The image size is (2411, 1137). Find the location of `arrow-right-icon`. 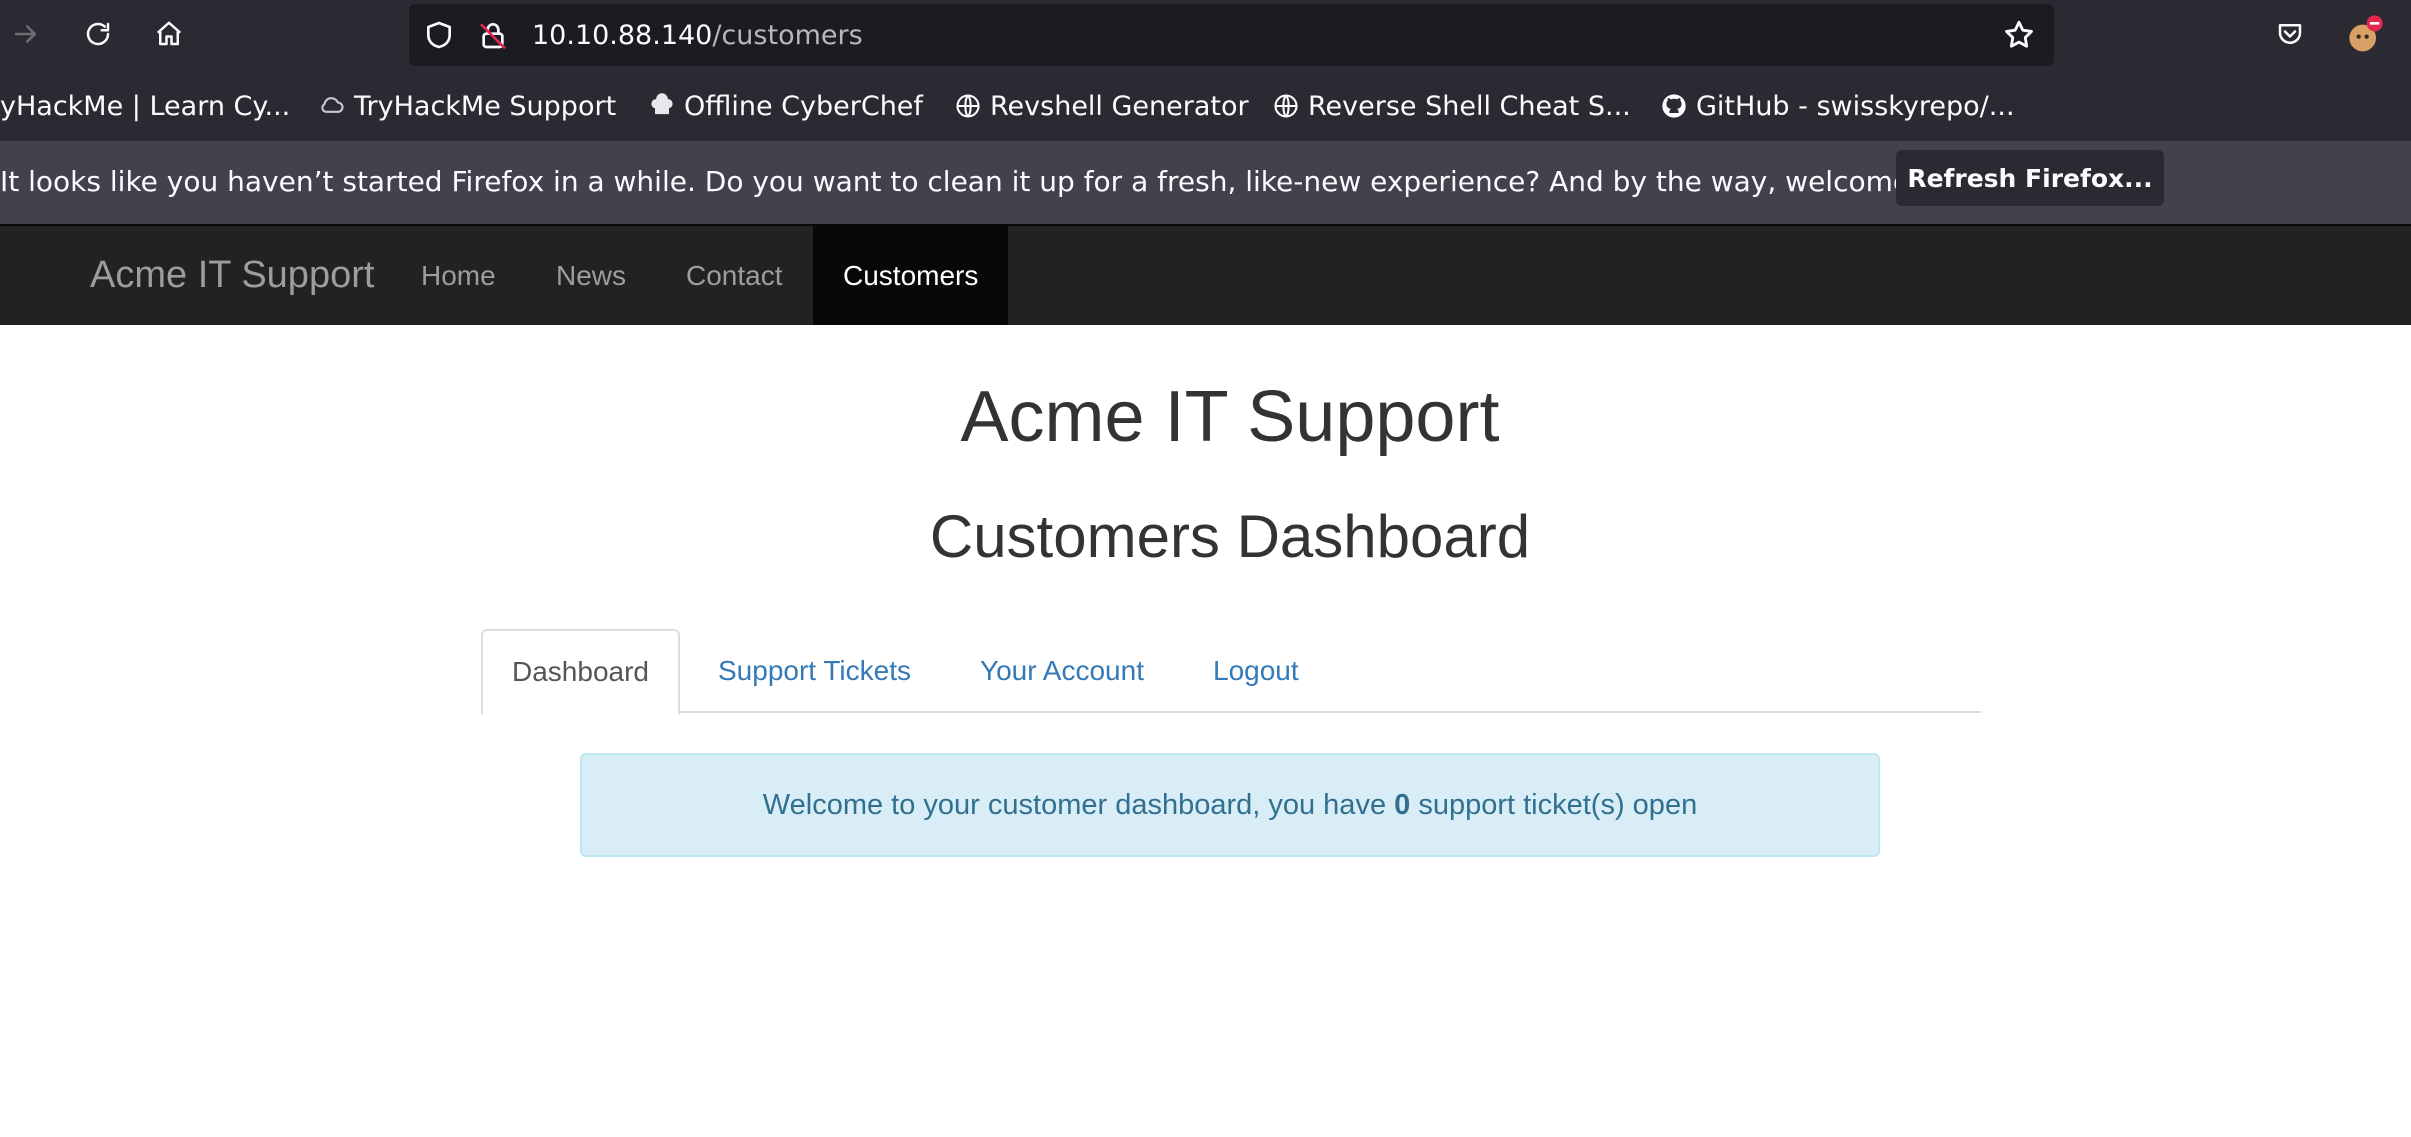

arrow-right-icon is located at coordinates (25, 34).